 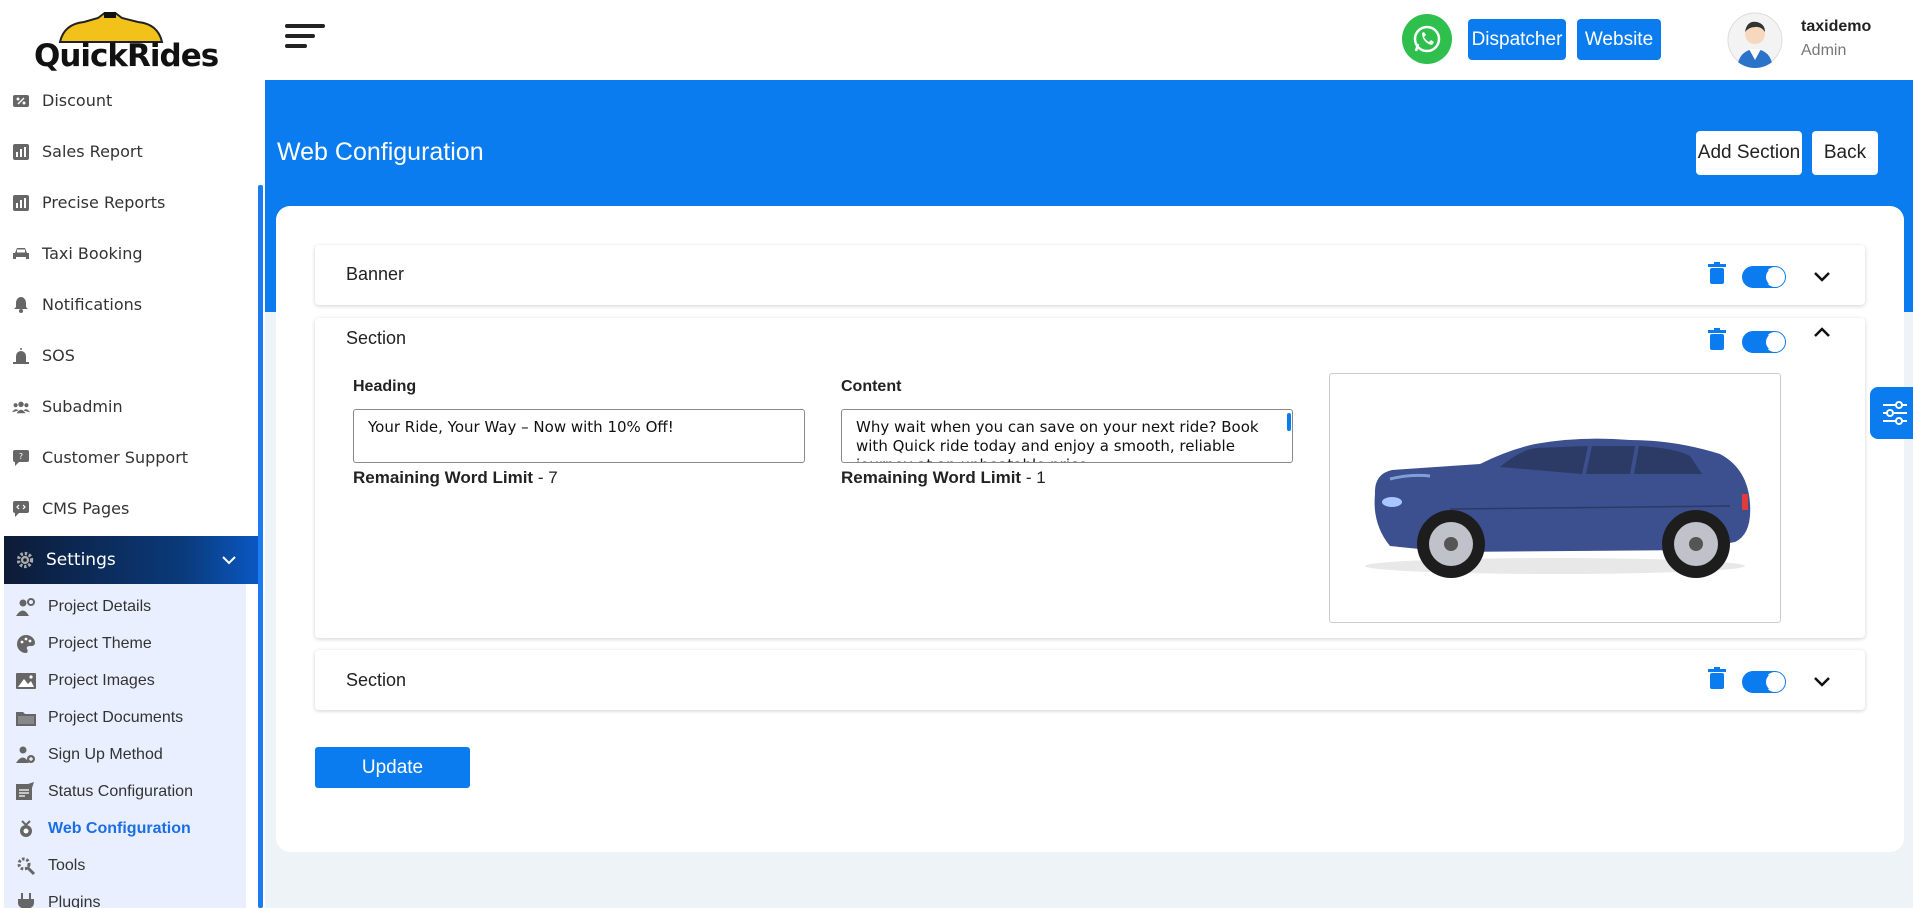 What do you see at coordinates (579, 436) in the screenshot?
I see `heading-input: Your Ride, Your Way – Now with 10% Off!` at bounding box center [579, 436].